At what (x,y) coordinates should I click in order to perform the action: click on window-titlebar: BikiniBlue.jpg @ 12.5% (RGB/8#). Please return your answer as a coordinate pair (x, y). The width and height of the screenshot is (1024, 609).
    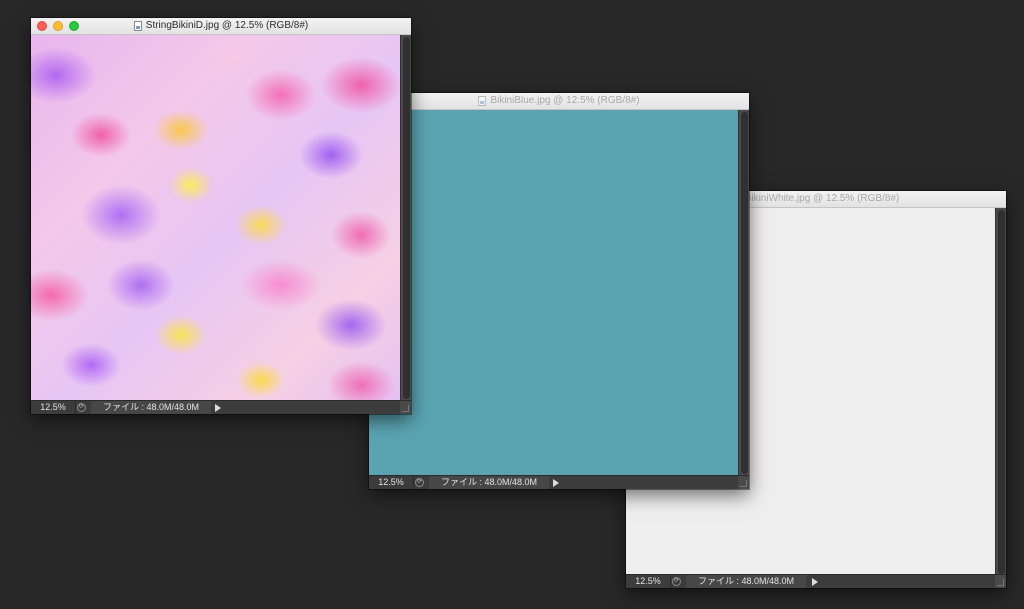
    Looking at the image, I should click on (559, 101).